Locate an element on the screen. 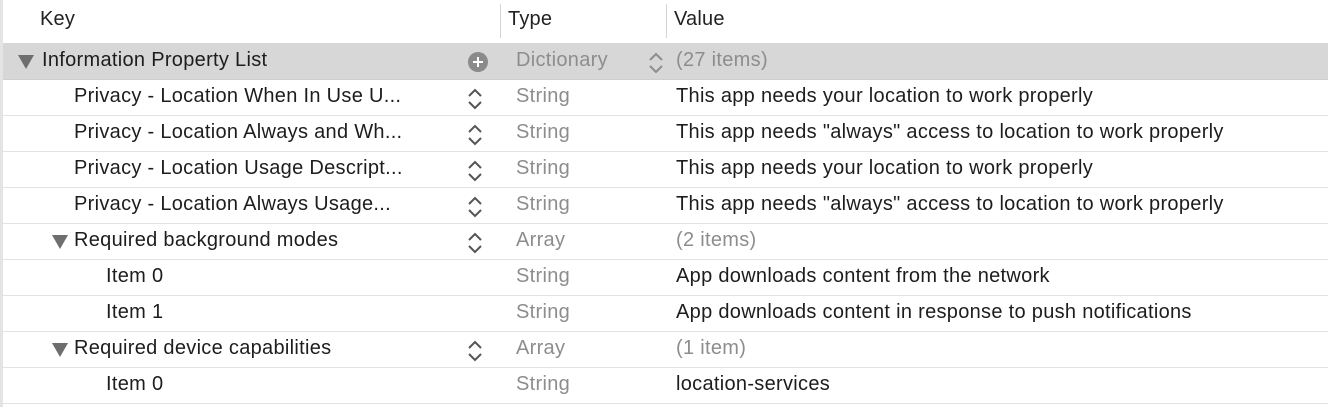 The height and width of the screenshot is (407, 1328). plist-row: Item 0 String location-services is located at coordinates (665, 386).